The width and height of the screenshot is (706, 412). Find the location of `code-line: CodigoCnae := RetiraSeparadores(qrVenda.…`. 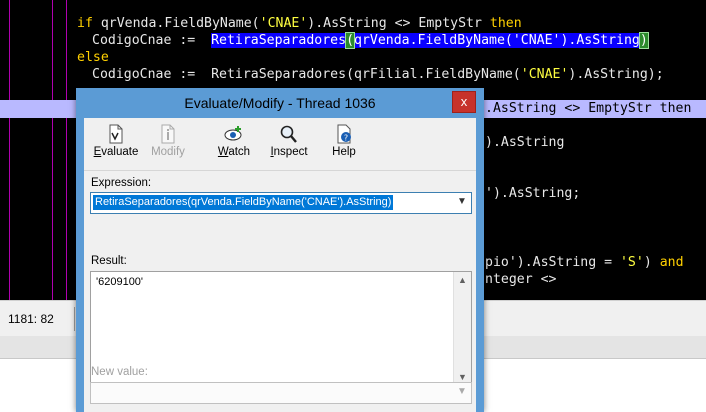

code-line: CodigoCnae := RetiraSeparadores(qrVenda.… is located at coordinates (370, 40).